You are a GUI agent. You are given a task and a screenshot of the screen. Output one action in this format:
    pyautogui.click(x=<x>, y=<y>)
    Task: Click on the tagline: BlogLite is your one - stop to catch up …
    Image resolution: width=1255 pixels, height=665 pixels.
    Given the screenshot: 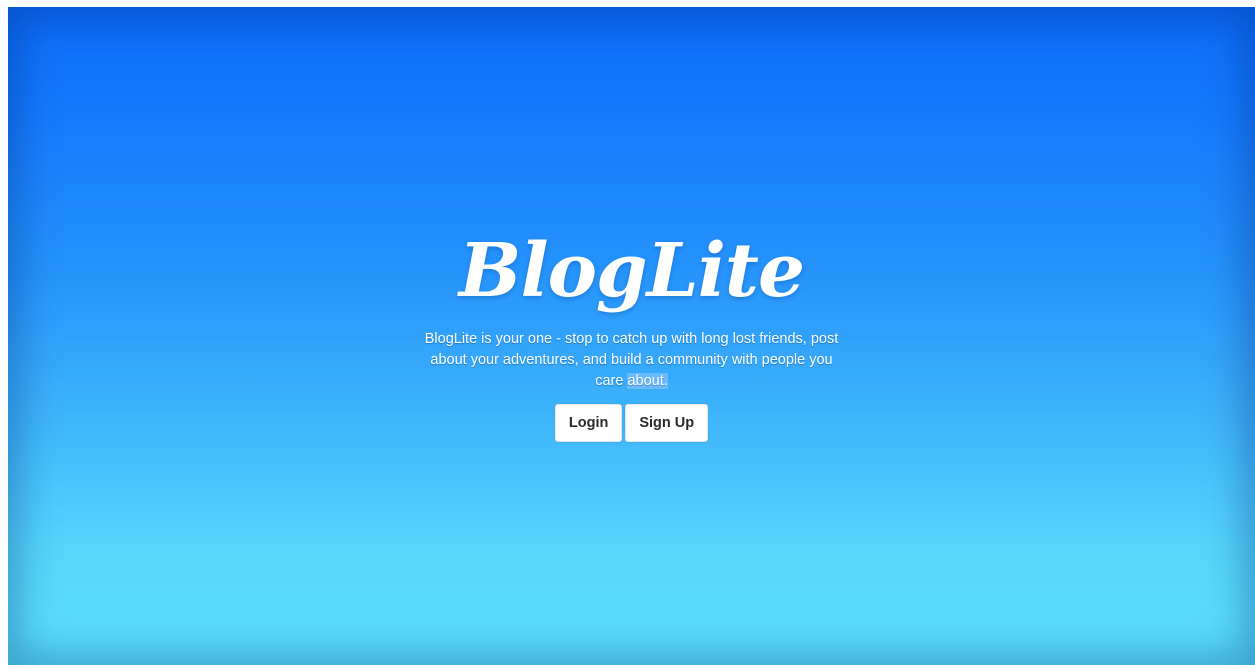 What is the action you would take?
    pyautogui.click(x=632, y=360)
    